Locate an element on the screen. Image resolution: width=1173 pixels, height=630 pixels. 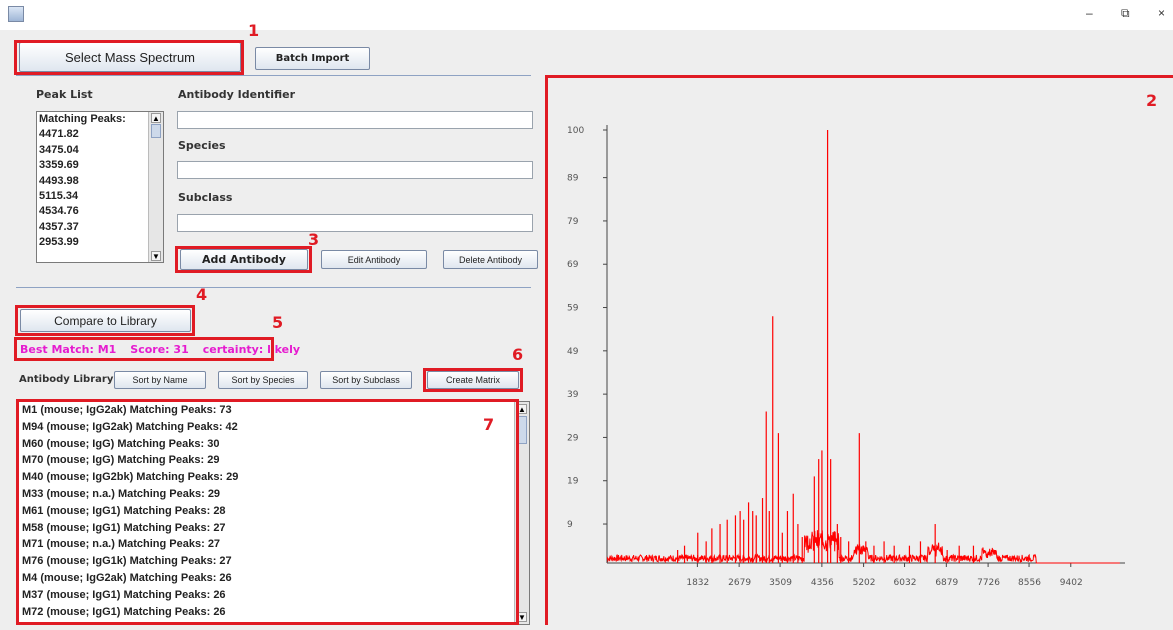
y-tick-label: 19 is located at coordinates (573, 482).